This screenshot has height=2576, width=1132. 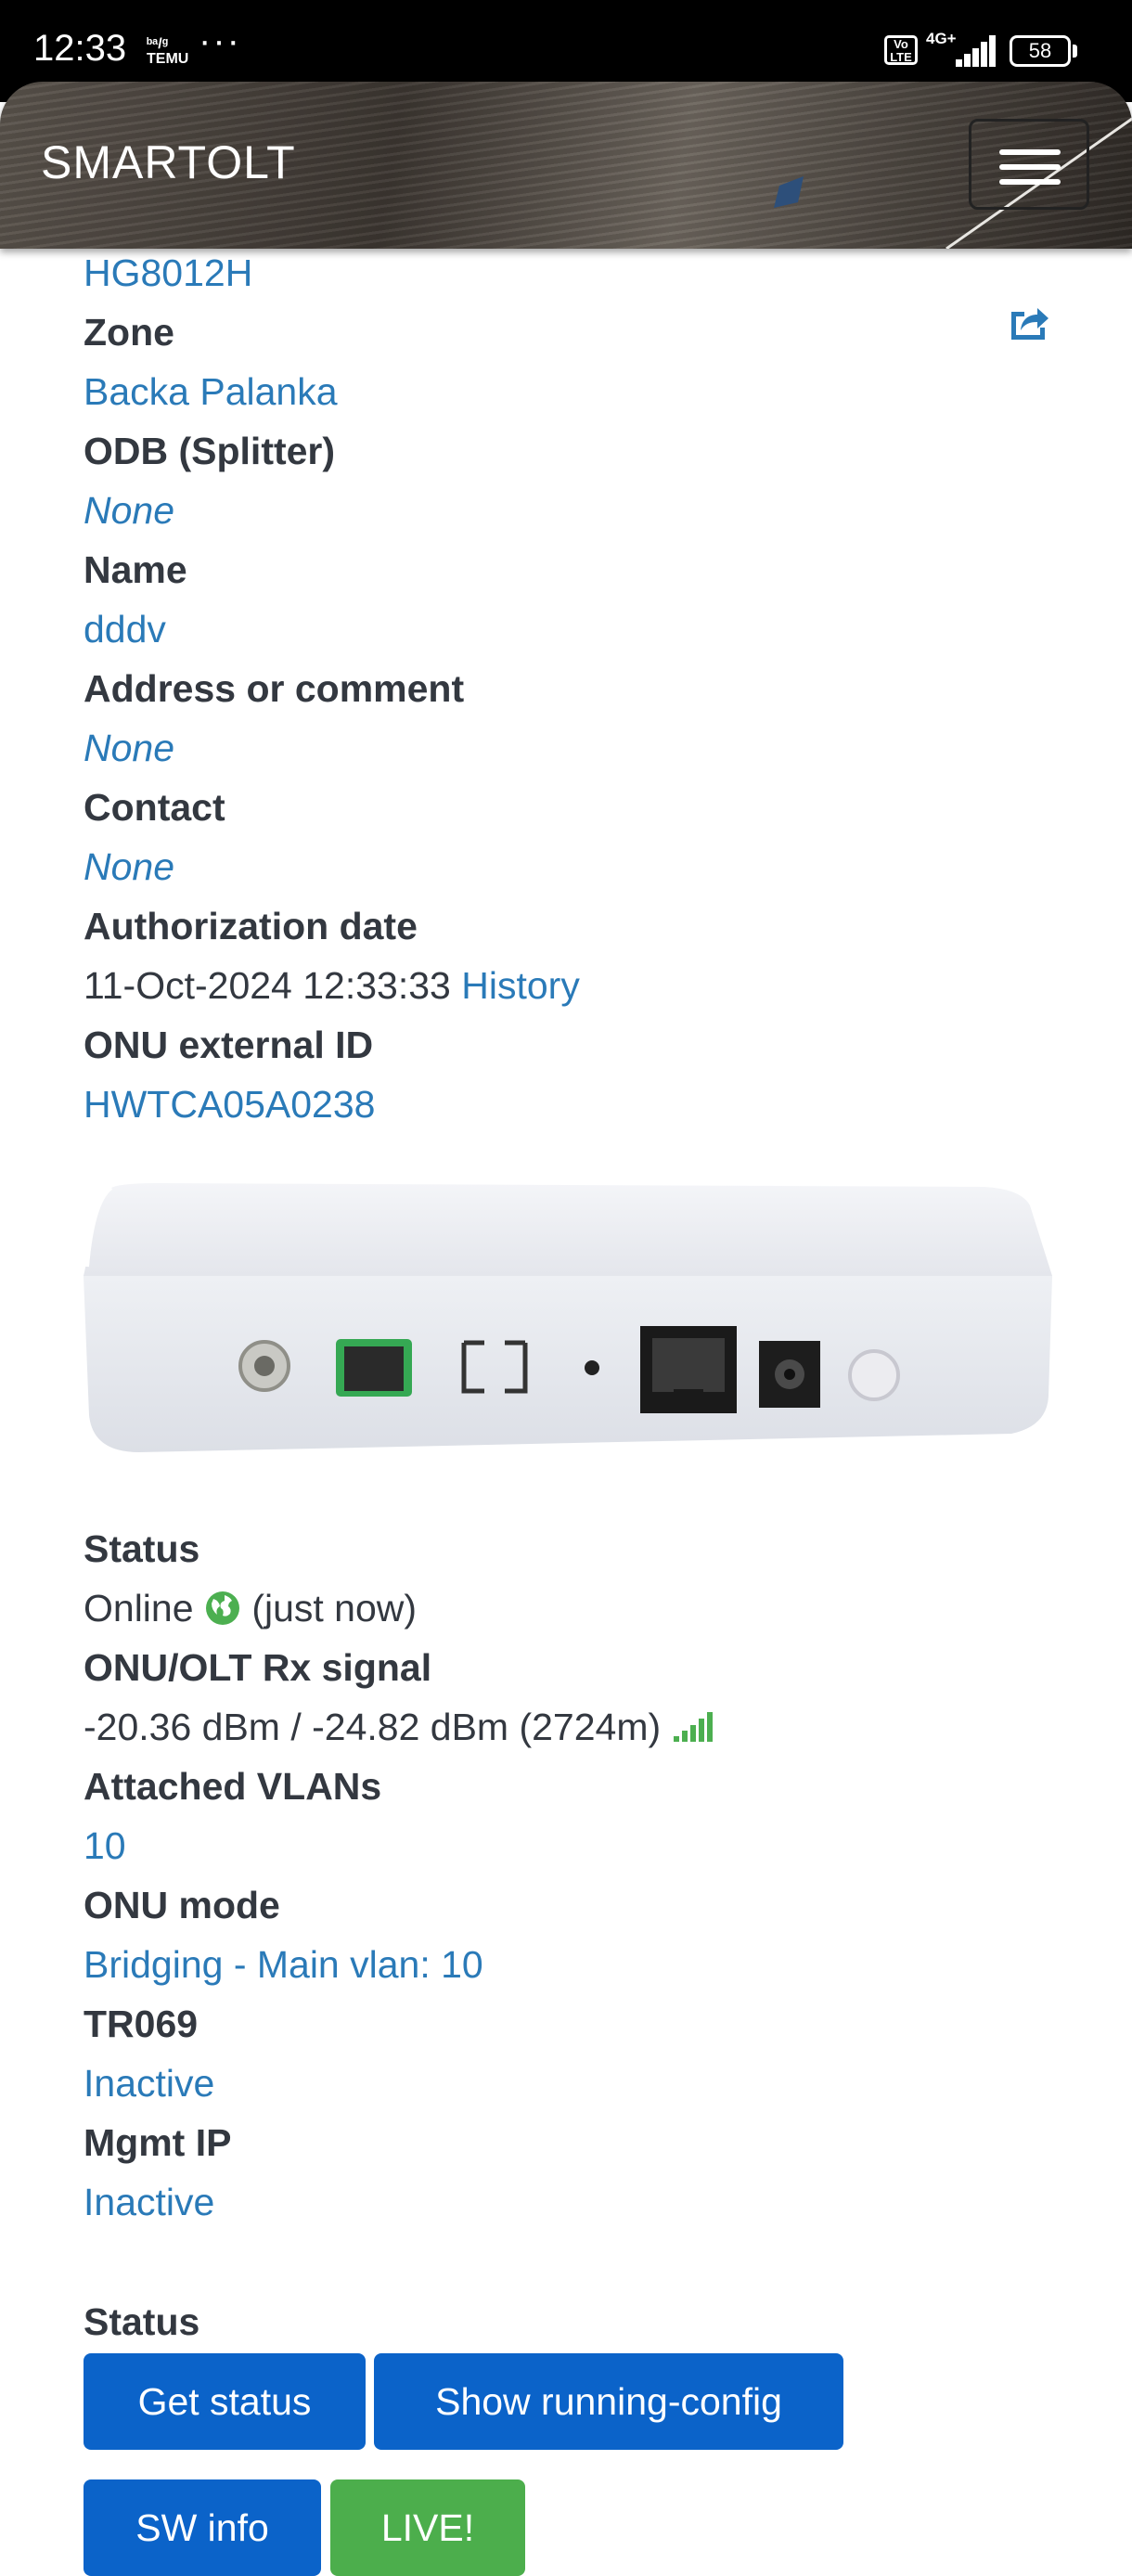 I want to click on battery-icon: 58, so click(x=1040, y=51).